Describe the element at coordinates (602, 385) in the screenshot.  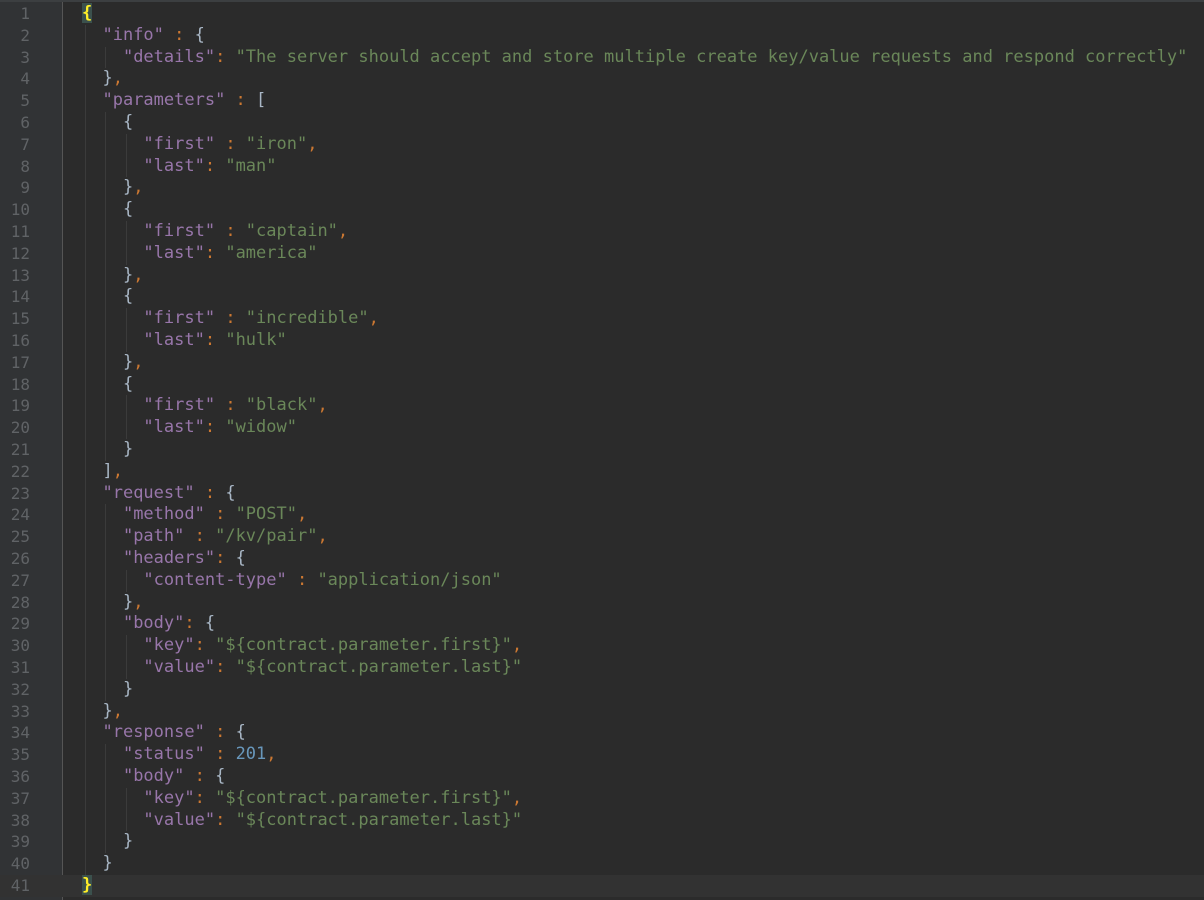
I see `code-line: 18 {` at that location.